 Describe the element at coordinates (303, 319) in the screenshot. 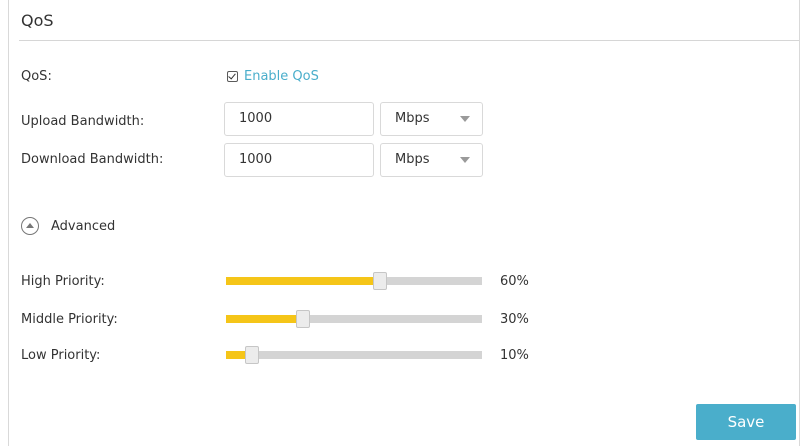

I see `middle-priority-thumb` at that location.